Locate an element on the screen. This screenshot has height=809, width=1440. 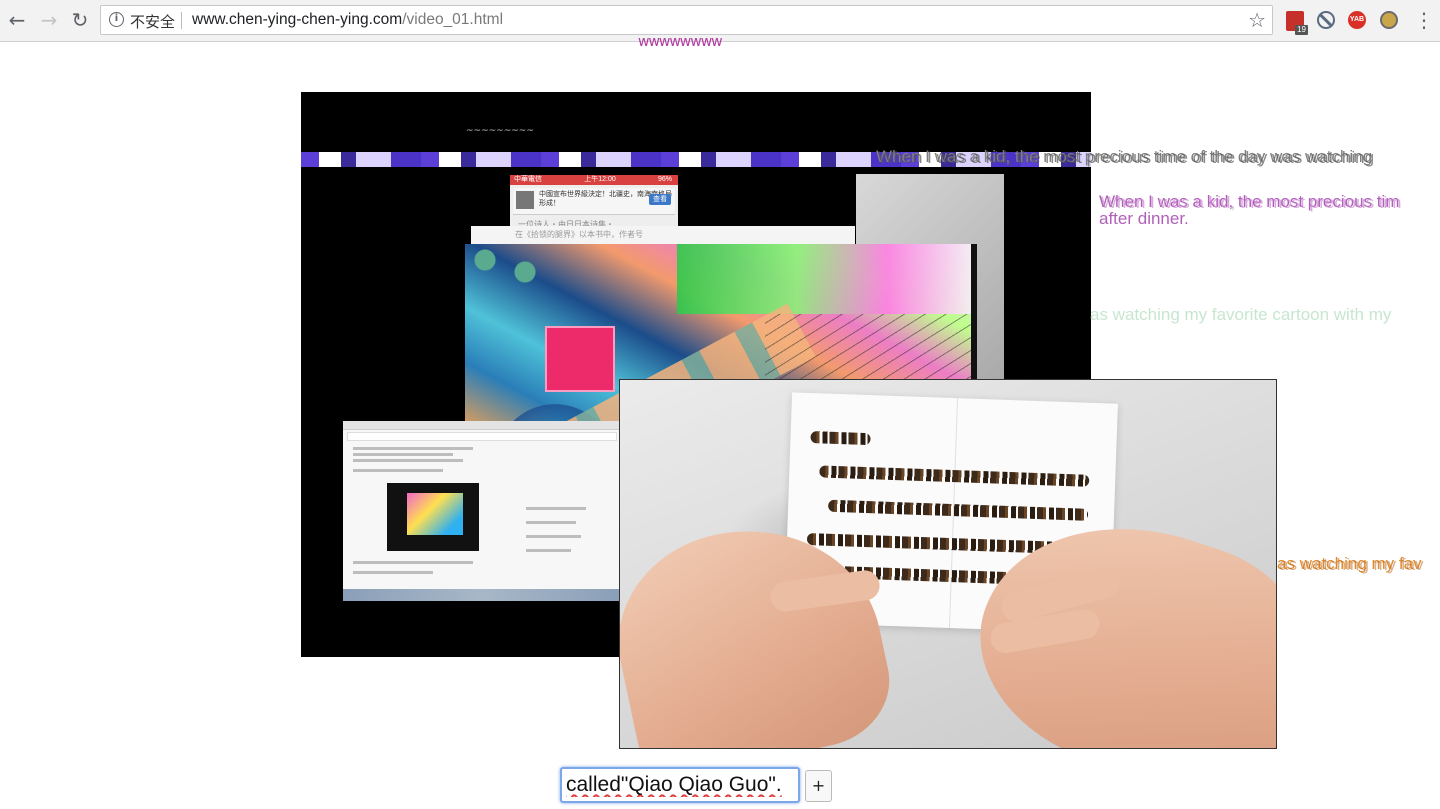
url-host: www.chen-ying-chen-ying.com is located at coordinates (297, 19).